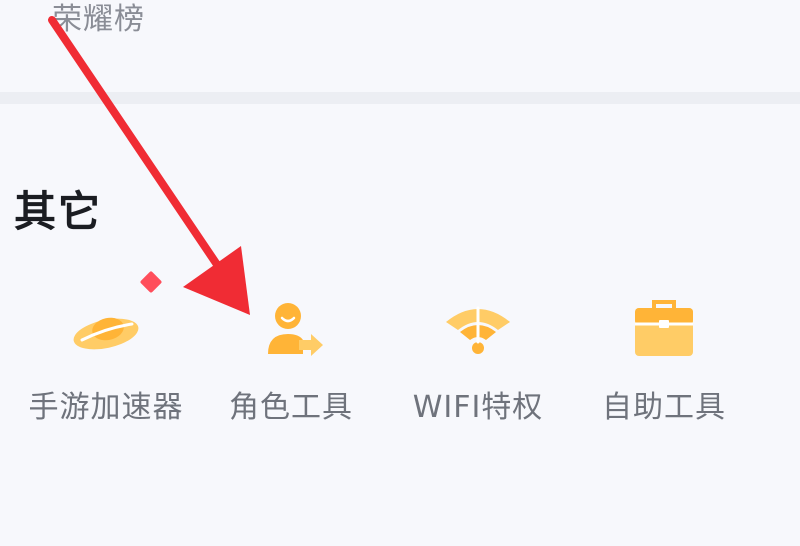  Describe the element at coordinates (291, 407) in the screenshot. I see `tool-label: 角色工具` at that location.